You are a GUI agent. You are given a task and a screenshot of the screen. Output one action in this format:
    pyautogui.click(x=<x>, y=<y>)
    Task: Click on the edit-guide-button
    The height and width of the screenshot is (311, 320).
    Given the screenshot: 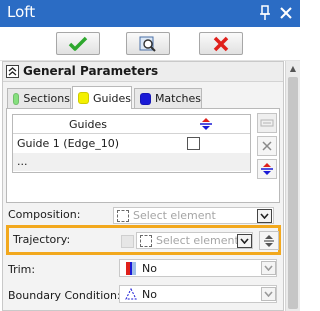 What is the action you would take?
    pyautogui.click(x=267, y=123)
    